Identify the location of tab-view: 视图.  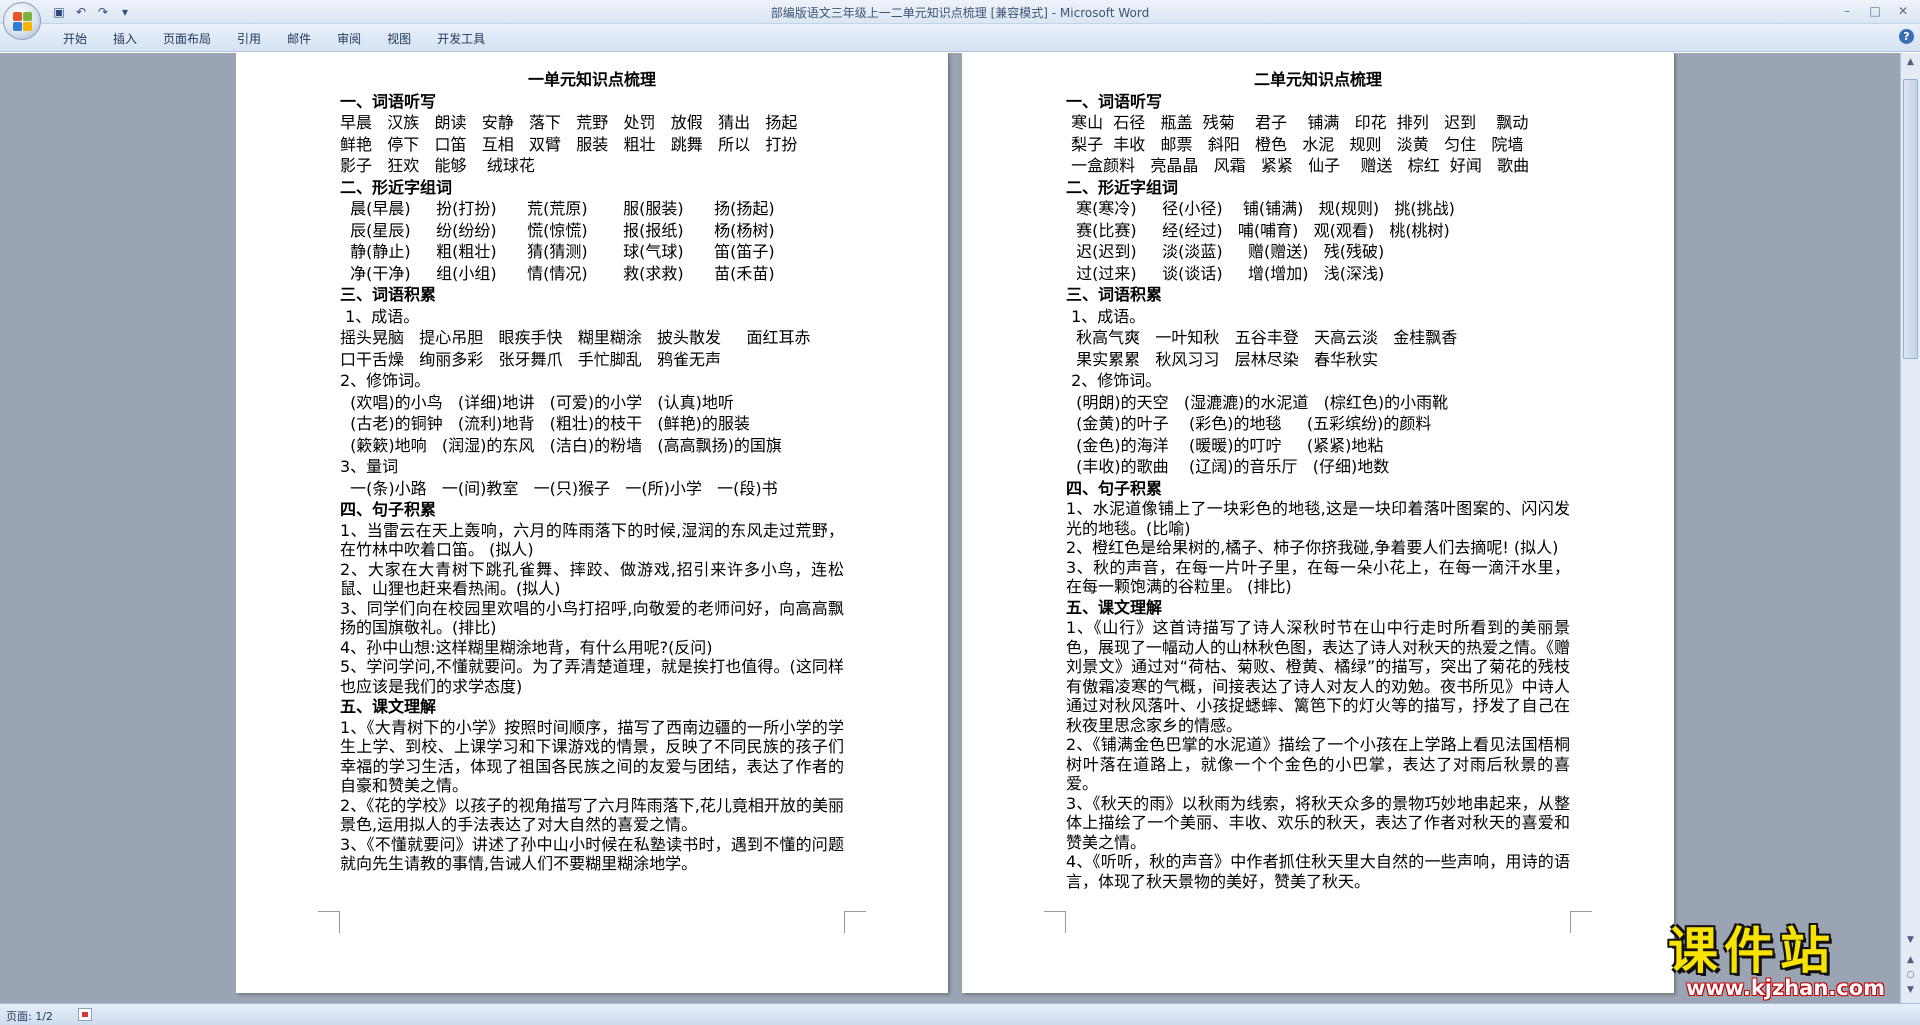
(399, 39).